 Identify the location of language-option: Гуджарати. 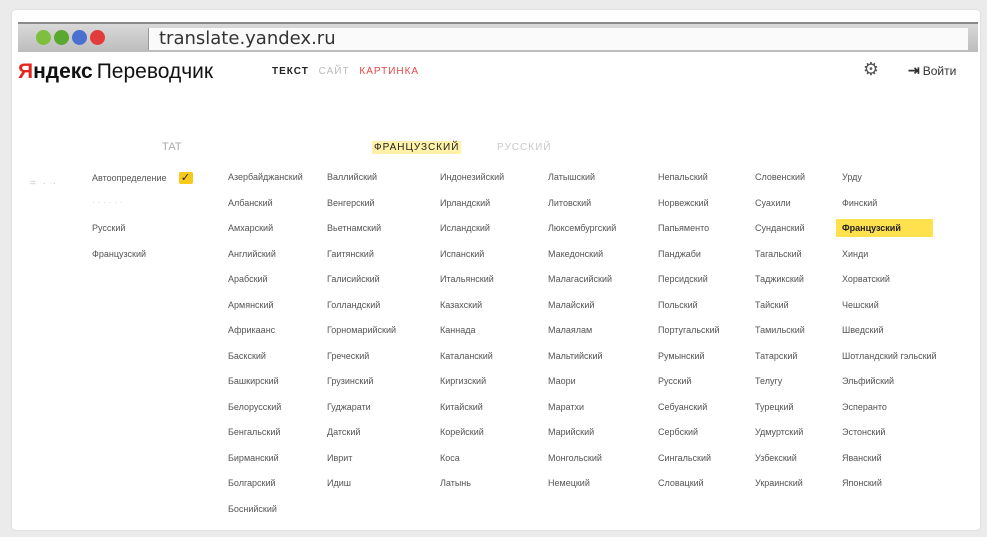
(349, 407).